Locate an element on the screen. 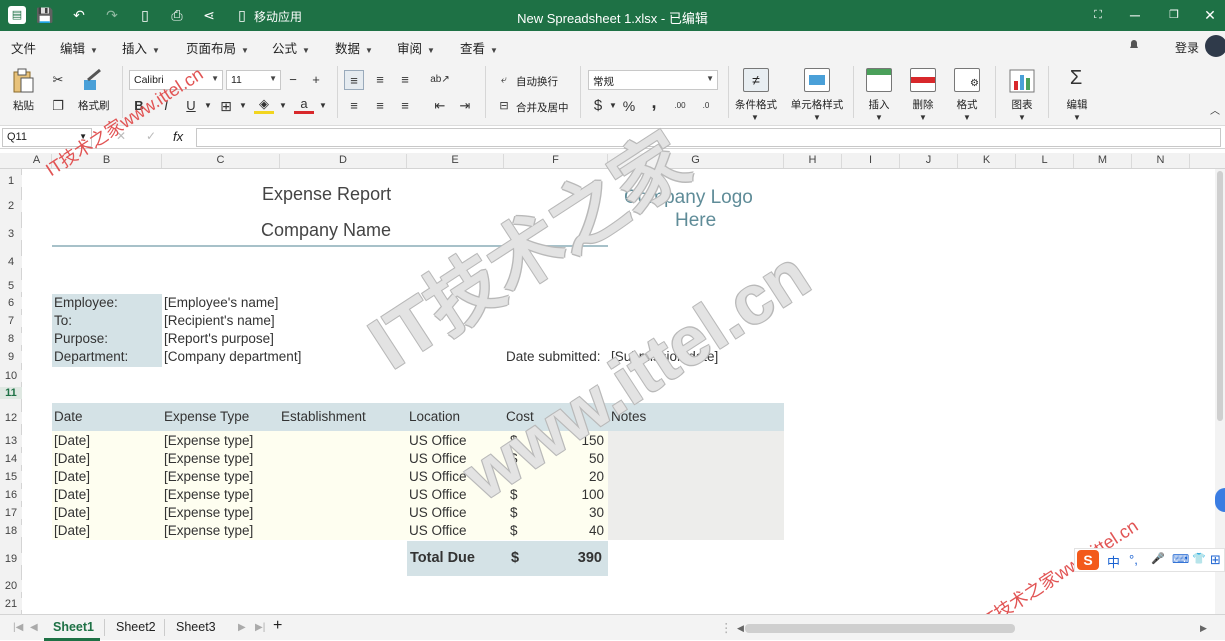 Image resolution: width=1225 pixels, height=641 pixels. info-label-purpose: Purpose: is located at coordinates (81, 338).